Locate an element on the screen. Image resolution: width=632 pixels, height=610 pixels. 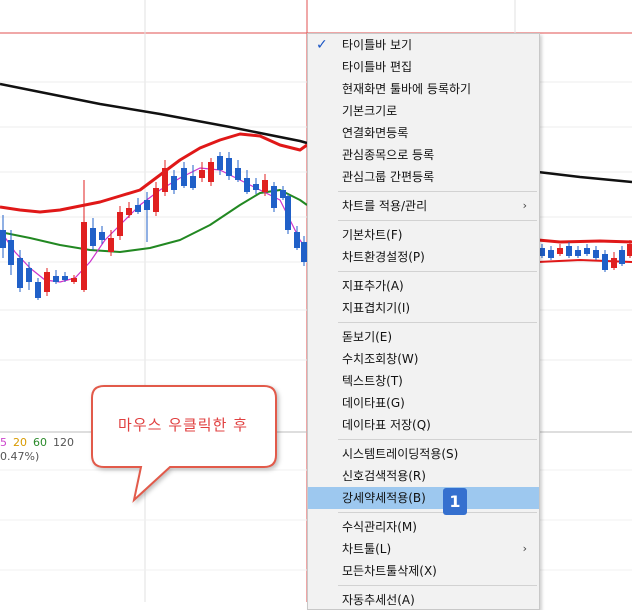
step-number-badge: 1 is located at coordinates (455, 501).